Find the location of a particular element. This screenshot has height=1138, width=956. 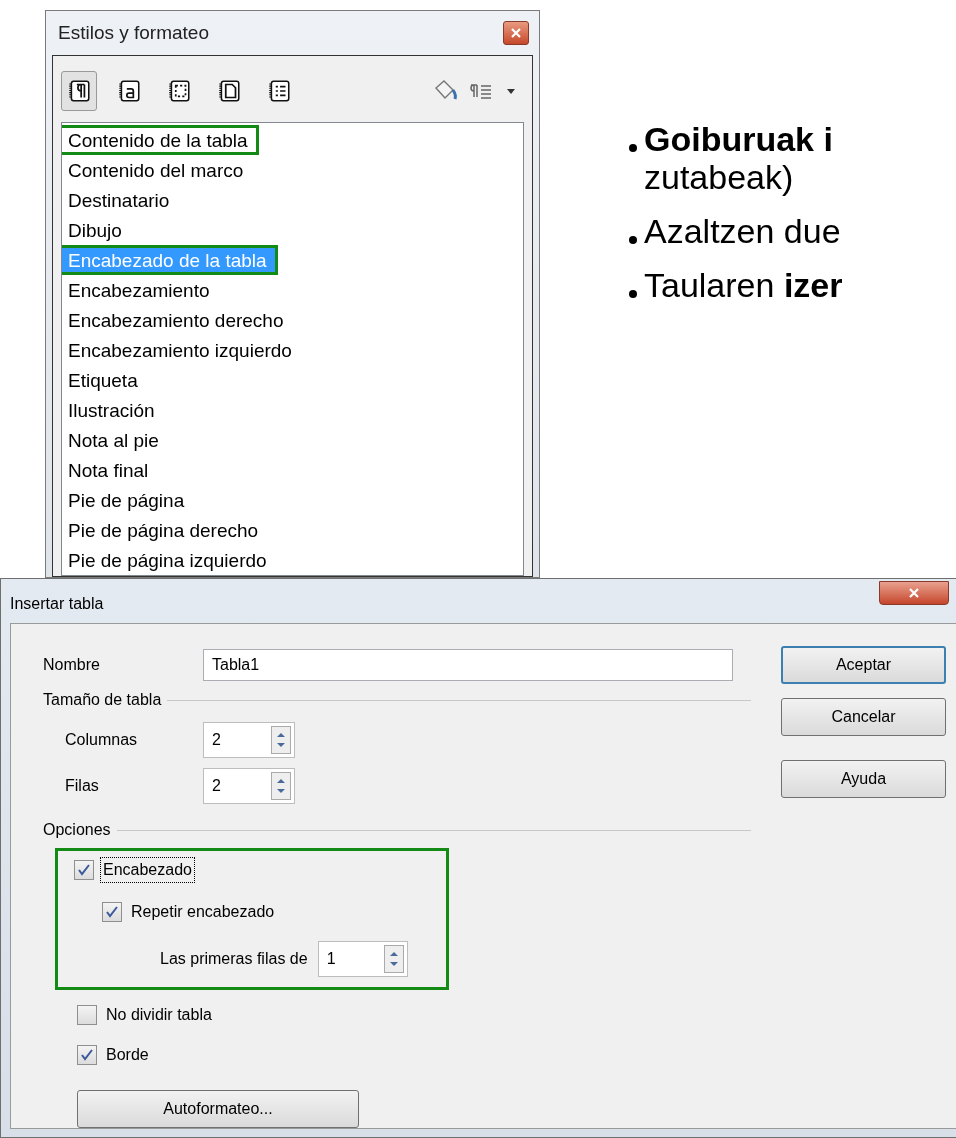

style-item: Encabezamiento derecho is located at coordinates (174, 320).